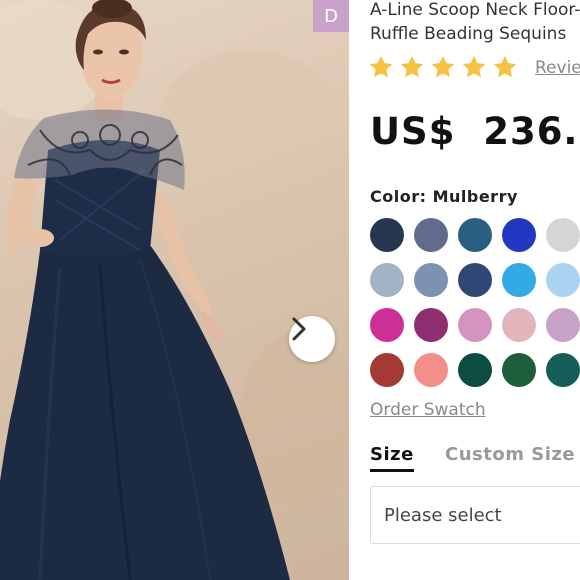 The width and height of the screenshot is (580, 580). Describe the element at coordinates (312, 339) in the screenshot. I see `next-image-button` at that location.